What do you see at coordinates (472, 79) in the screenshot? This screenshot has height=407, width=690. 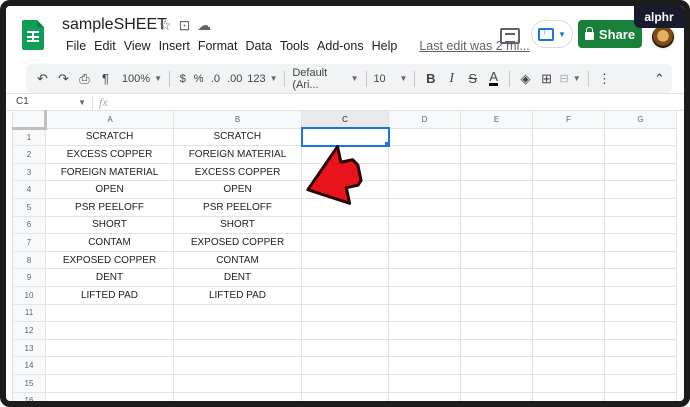 I see `strikethrough-button: S` at bounding box center [472, 79].